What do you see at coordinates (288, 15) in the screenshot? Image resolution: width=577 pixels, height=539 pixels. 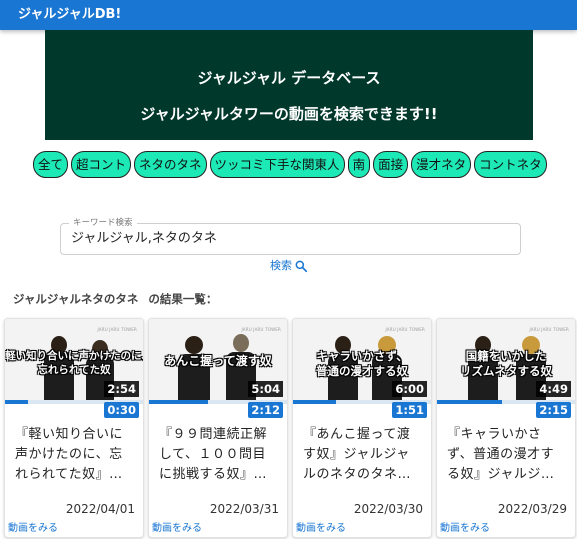 I see `app-bar: ジャルジャルDB!` at bounding box center [288, 15].